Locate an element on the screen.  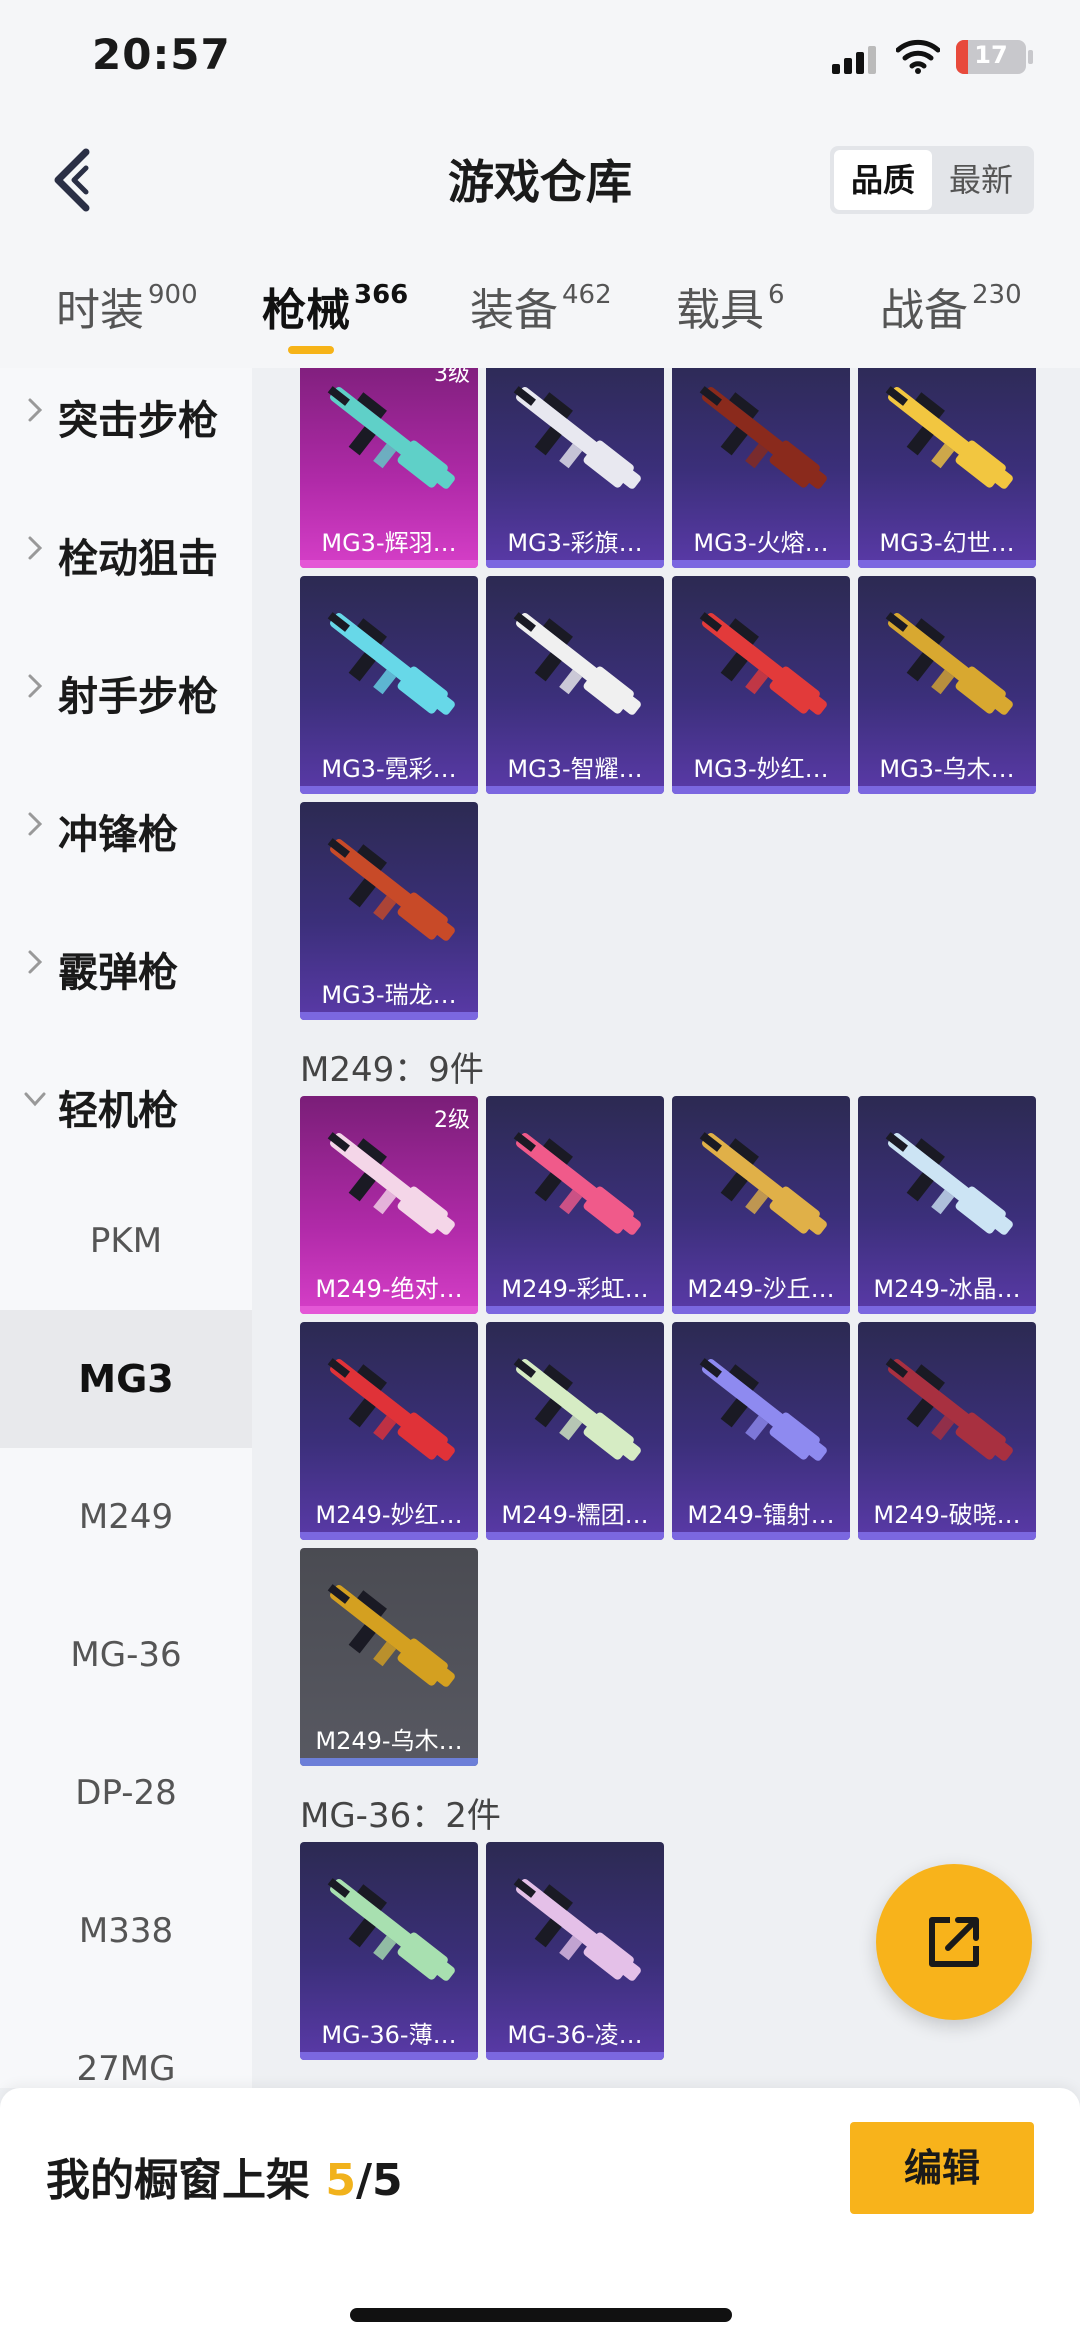
tab-count: 230 is located at coordinates (997, 295).